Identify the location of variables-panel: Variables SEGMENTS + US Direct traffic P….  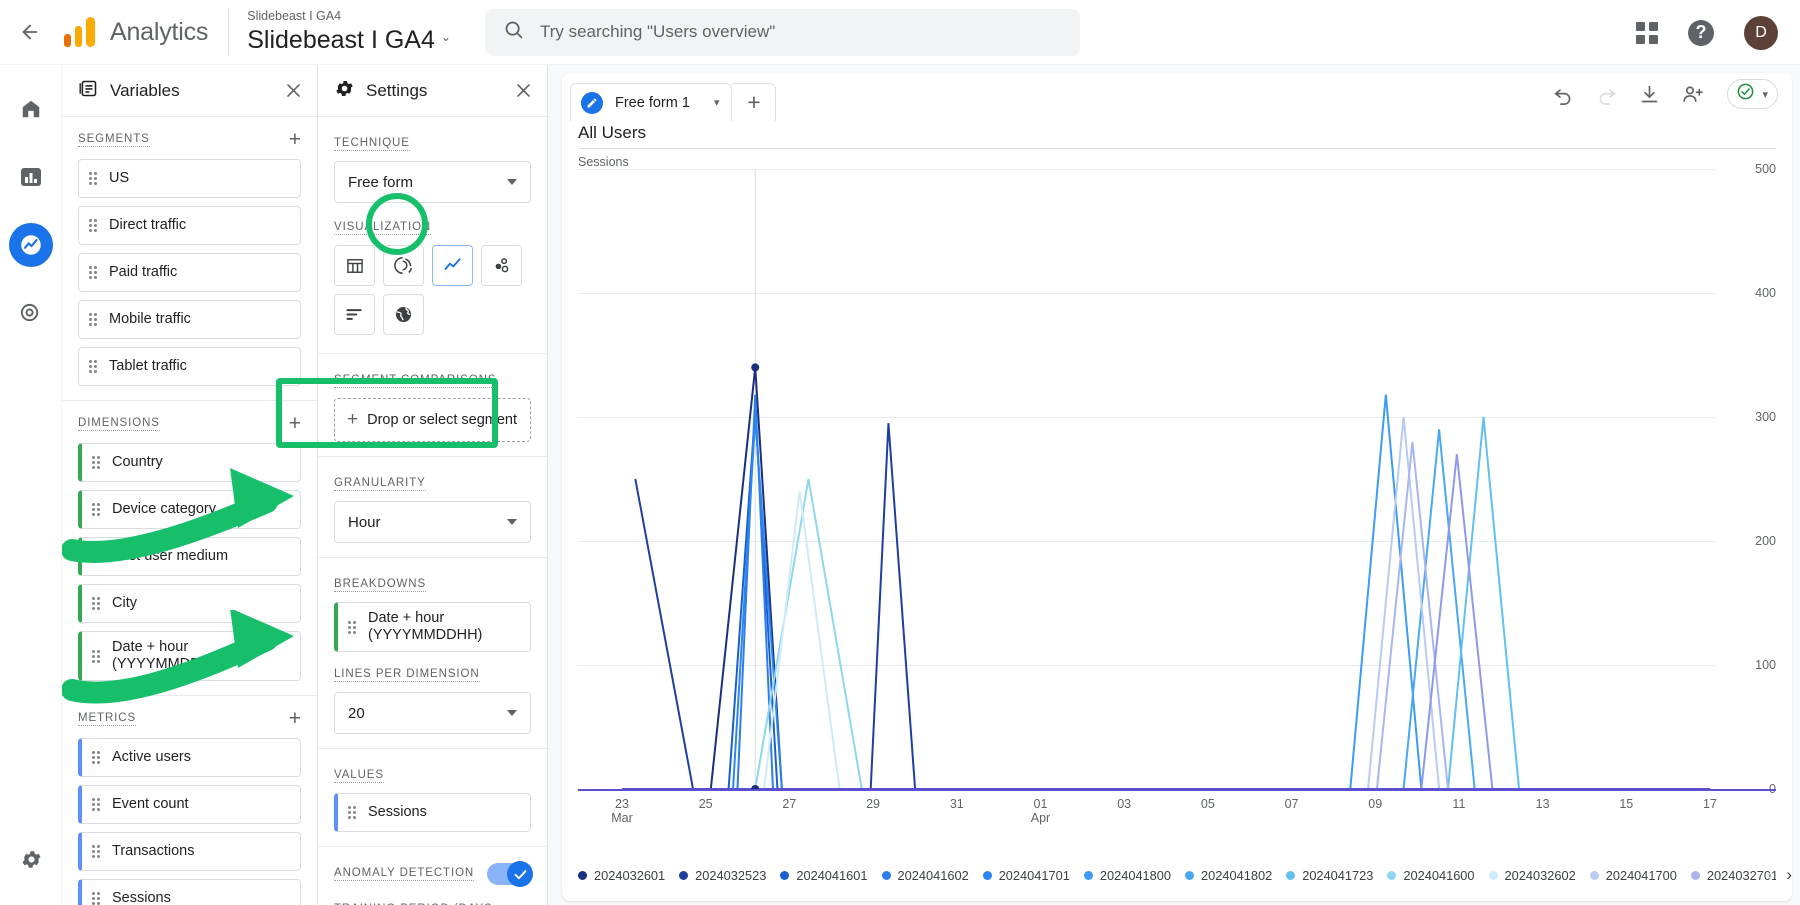
(190, 485).